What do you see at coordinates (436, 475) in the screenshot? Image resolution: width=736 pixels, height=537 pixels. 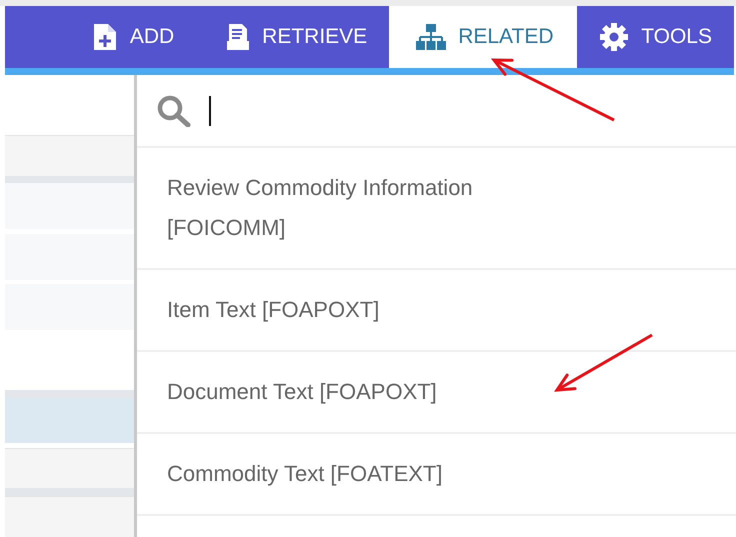 I see `menu-item: Commodity Text [FOATEXT]` at bounding box center [436, 475].